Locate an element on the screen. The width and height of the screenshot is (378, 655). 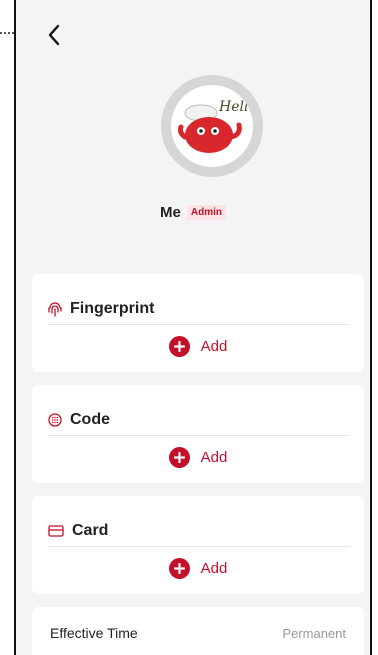
fingerprint-title: Fingerprint is located at coordinates (112, 308).